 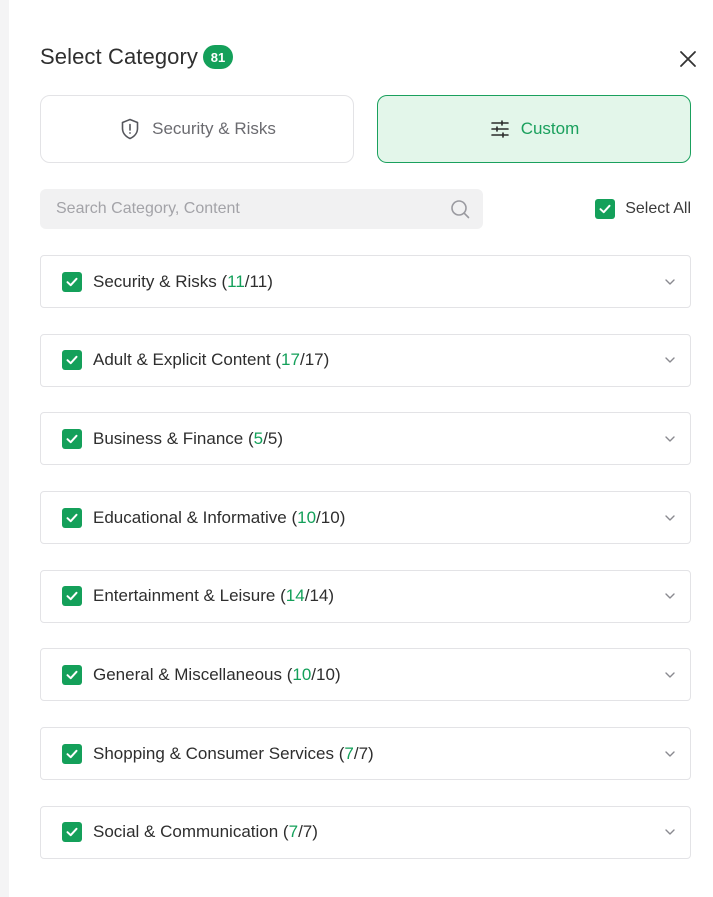 I want to click on category-selected-count: 17, so click(x=290, y=360).